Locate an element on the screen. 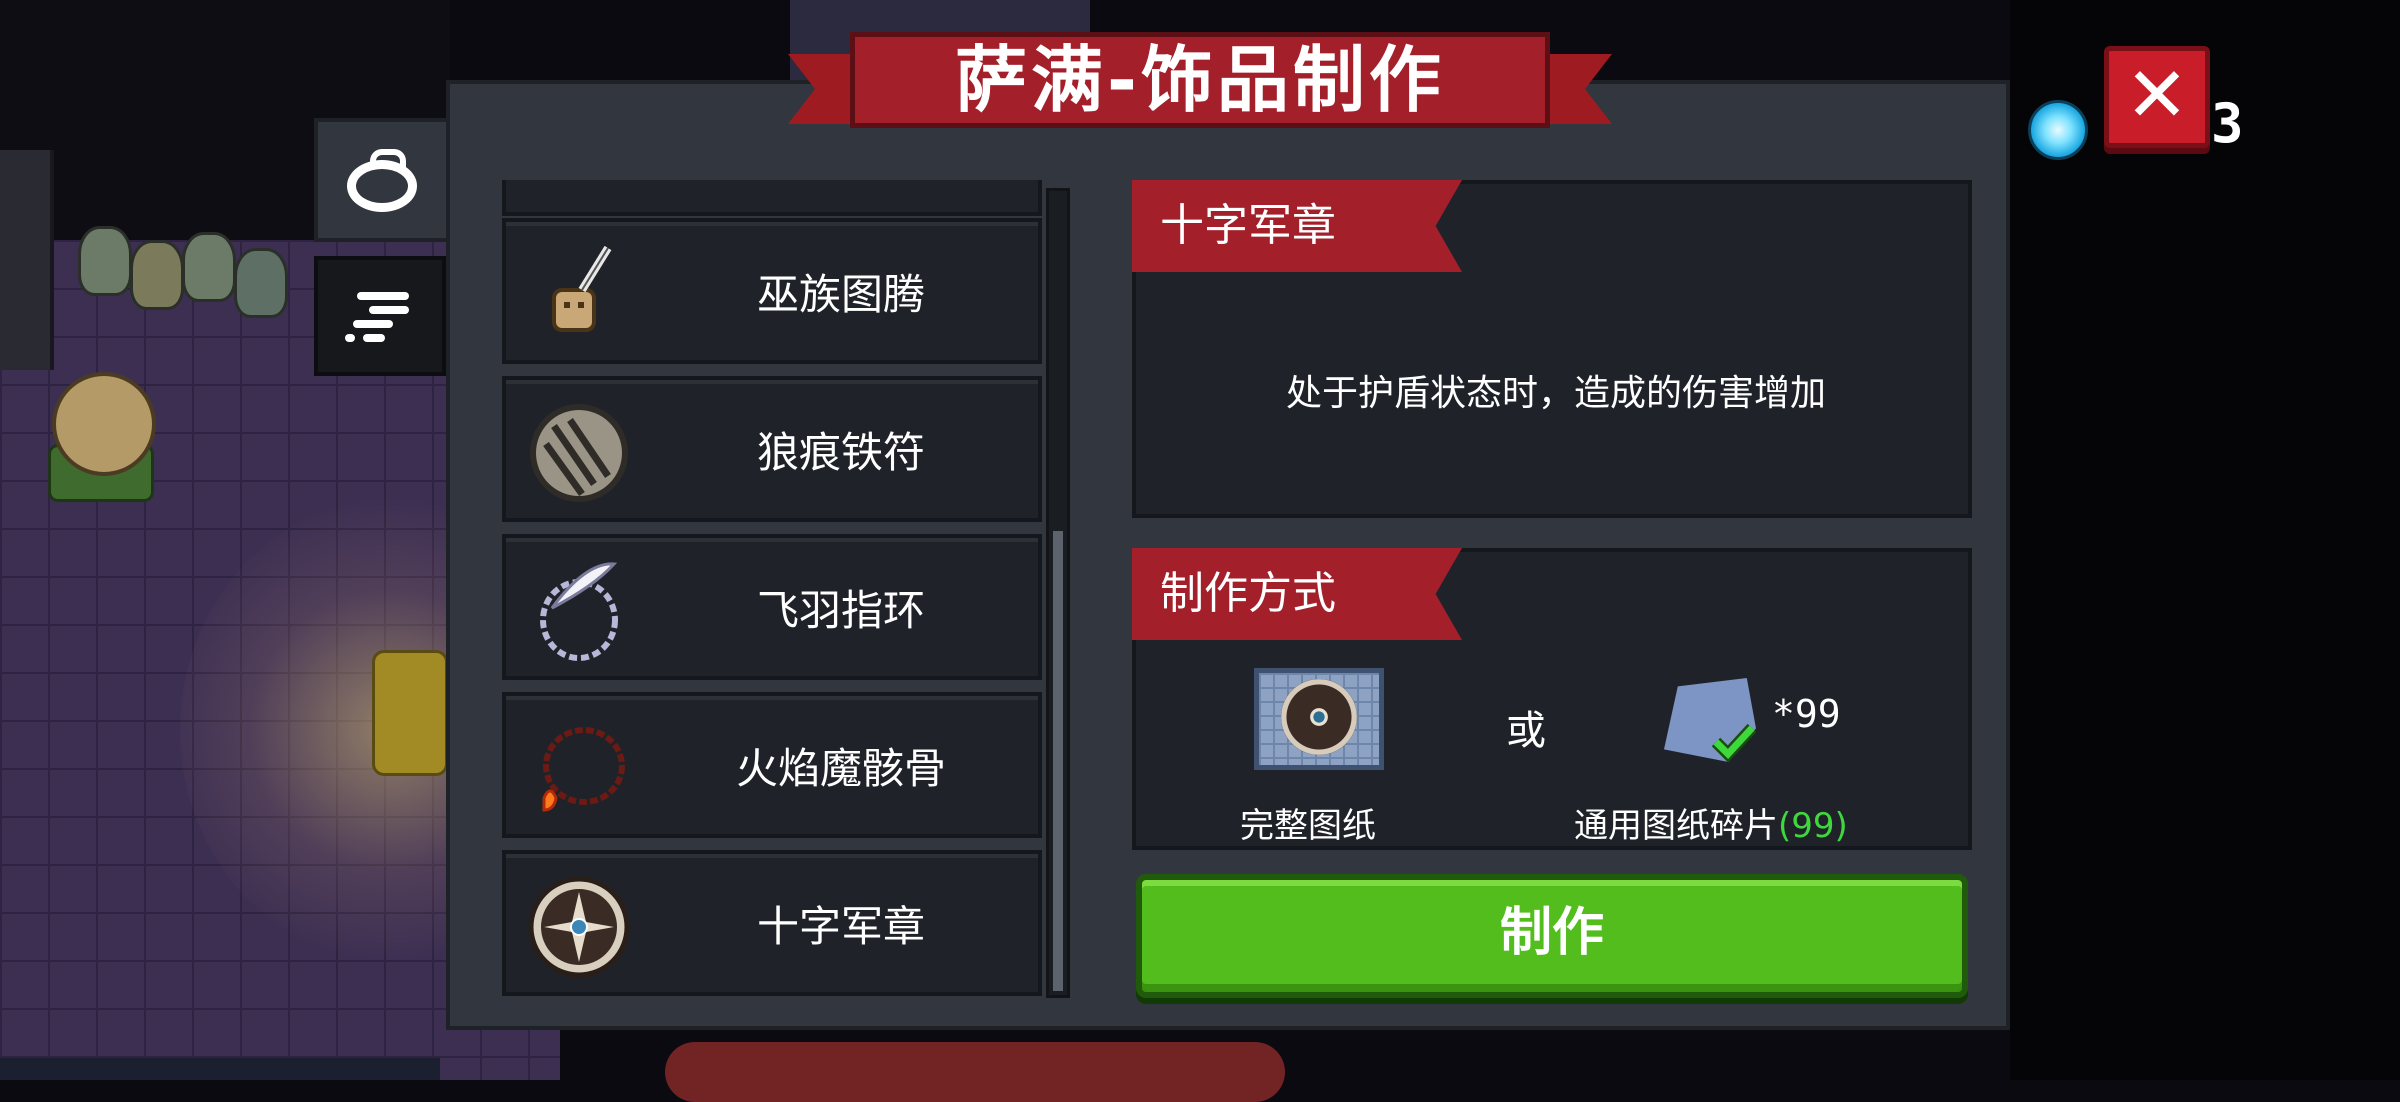  list-item: 巫族图腾 is located at coordinates (772, 291).